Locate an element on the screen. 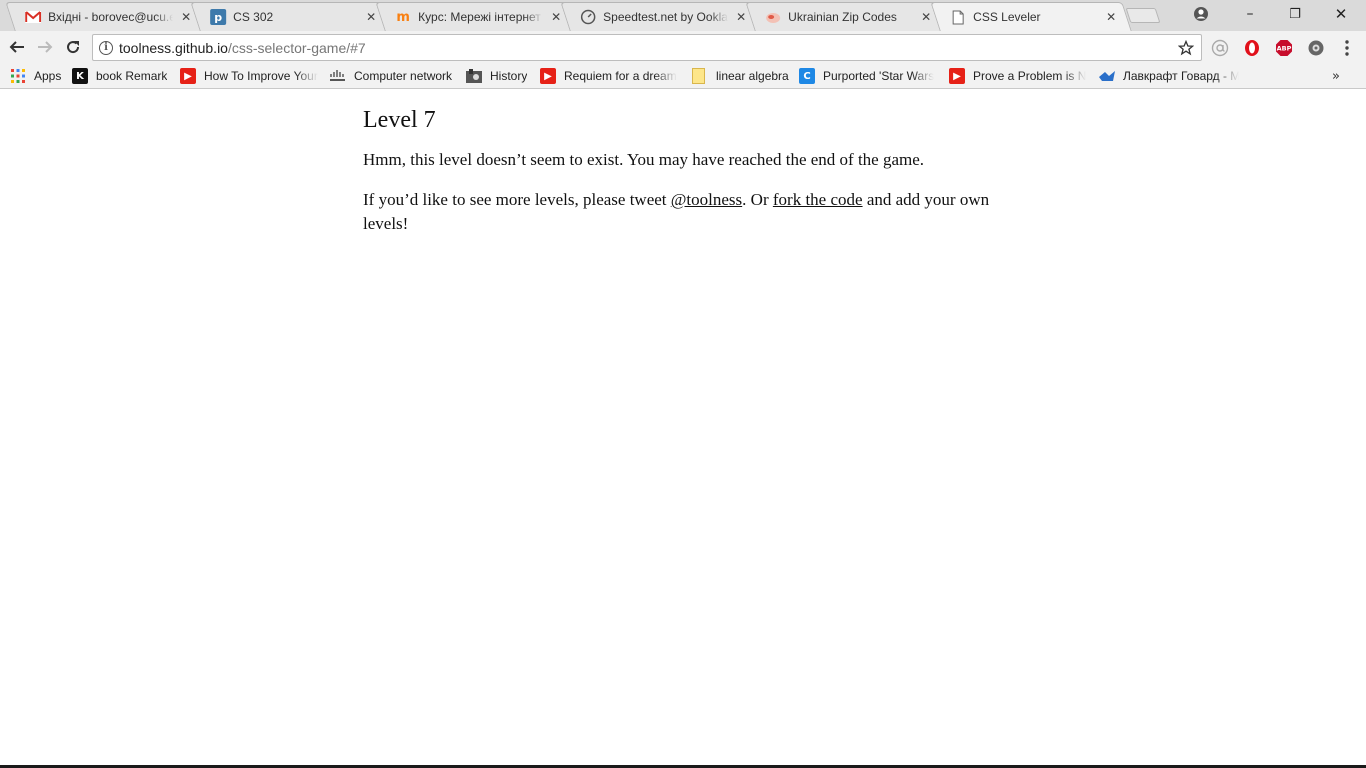  tab-title: CSS Leveler is located at coordinates (1007, 17).